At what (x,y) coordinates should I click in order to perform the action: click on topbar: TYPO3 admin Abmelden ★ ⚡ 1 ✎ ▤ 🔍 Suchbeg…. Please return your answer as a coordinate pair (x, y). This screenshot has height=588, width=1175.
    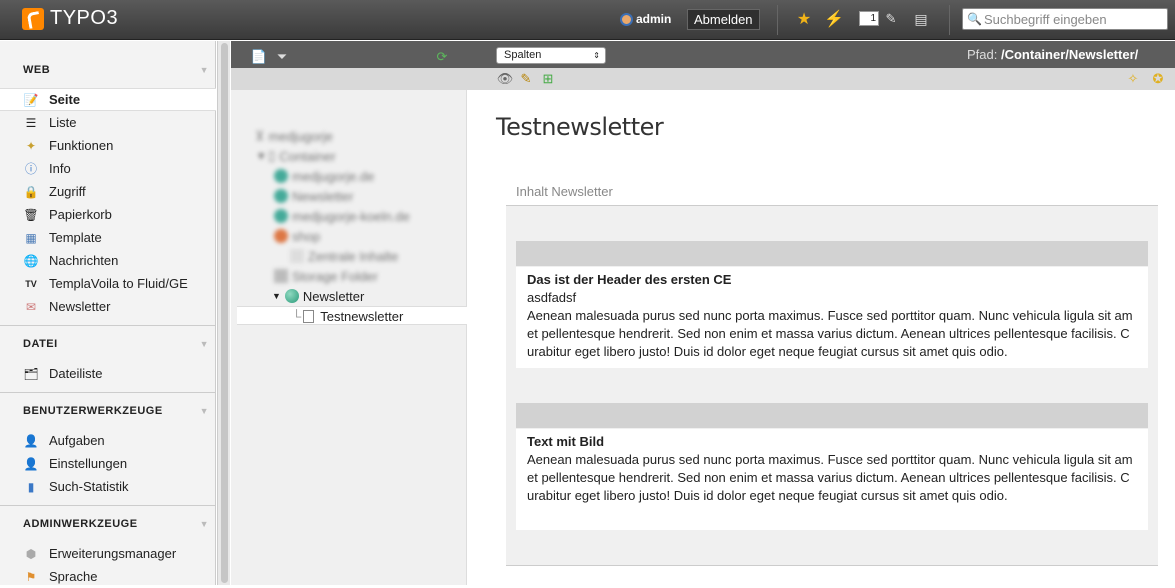
    Looking at the image, I should click on (587, 20).